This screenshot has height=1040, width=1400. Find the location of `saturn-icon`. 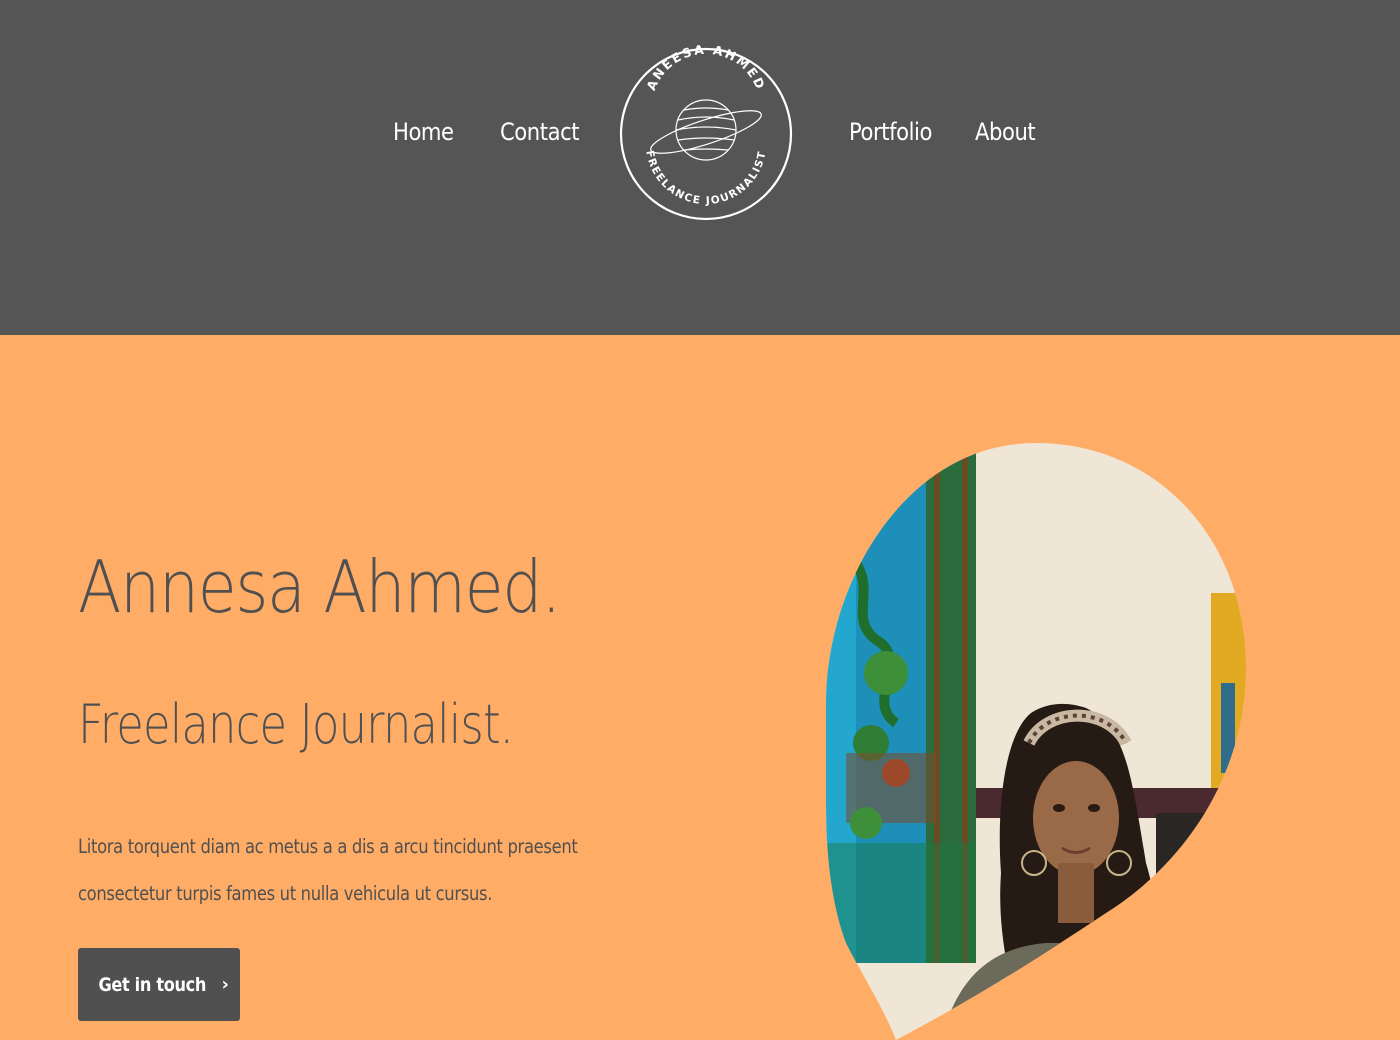

saturn-icon is located at coordinates (706, 130).